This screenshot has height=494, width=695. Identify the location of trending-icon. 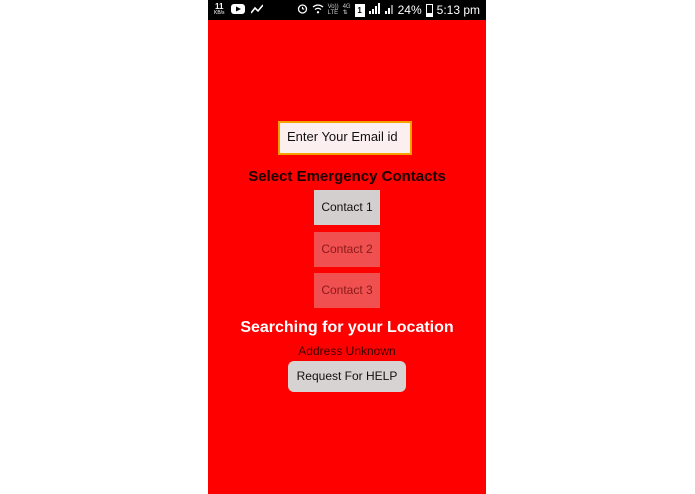
(256, 10).